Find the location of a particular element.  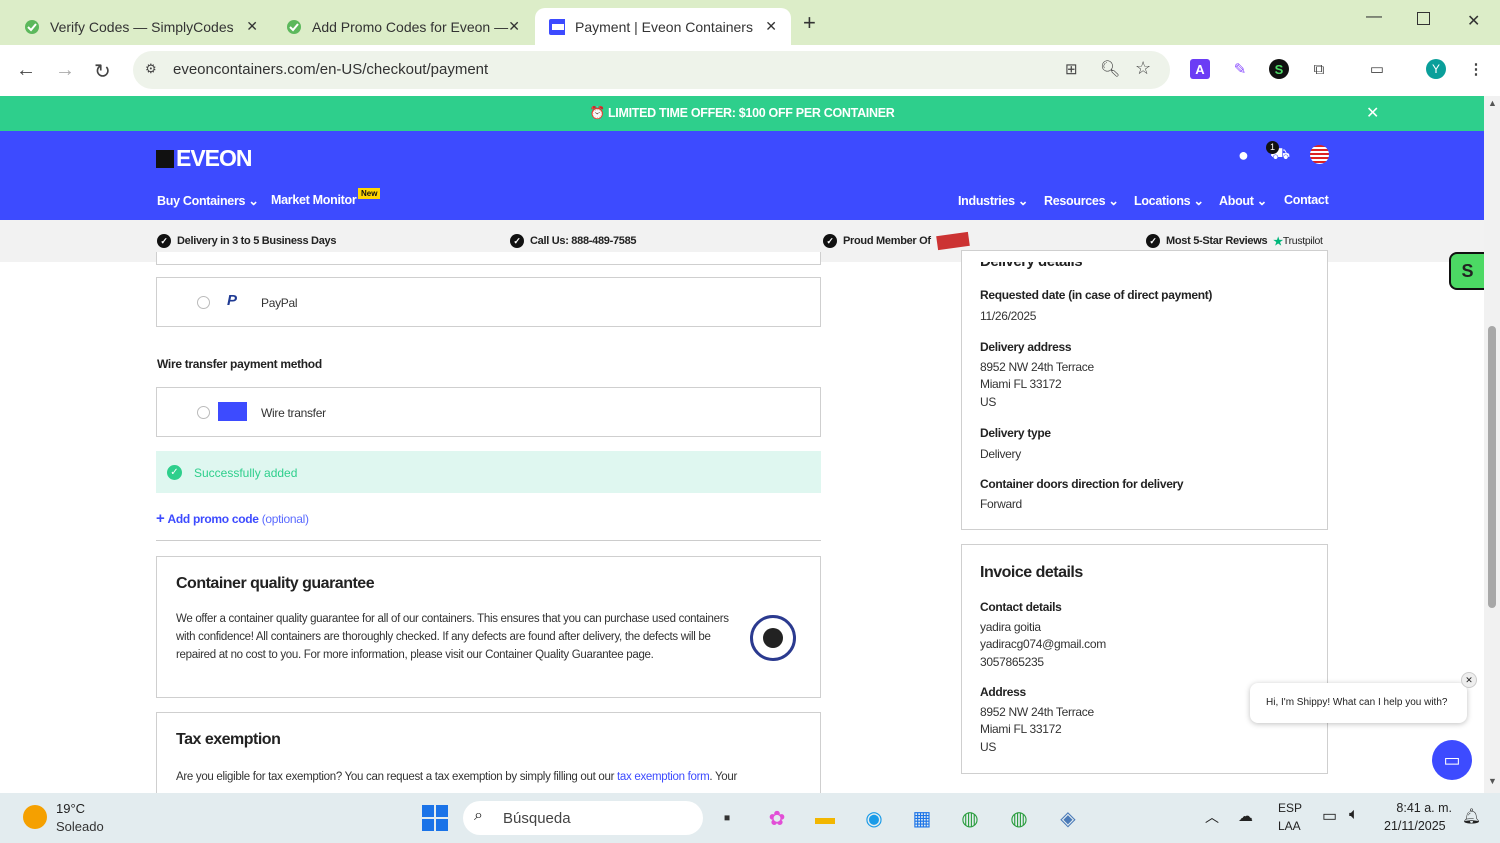

page-scrollbar: ▲ ▼ is located at coordinates (1492, 444).